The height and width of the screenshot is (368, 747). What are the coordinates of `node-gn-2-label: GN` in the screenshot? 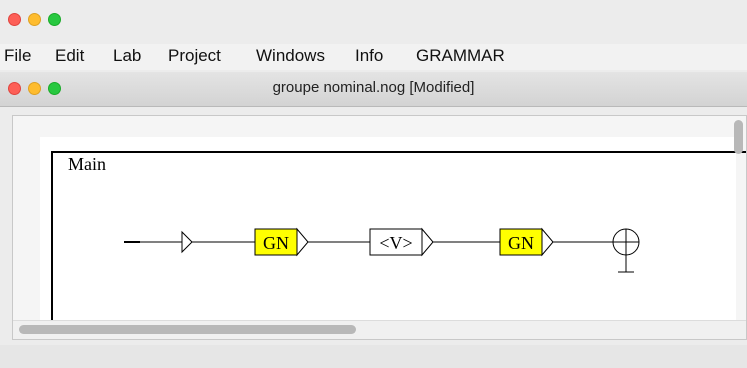 It's located at (521, 243).